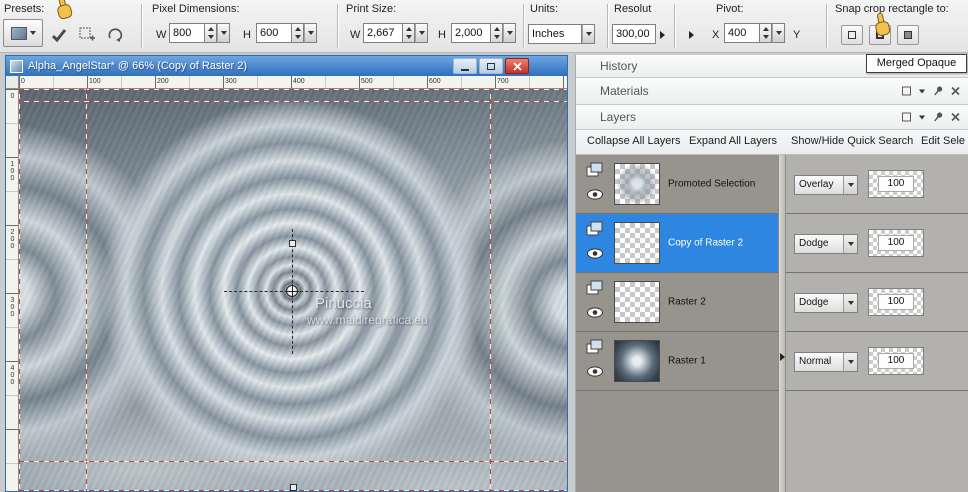  I want to click on quick-search-toggle-button: Show/Hide Quick Search, so click(852, 141).